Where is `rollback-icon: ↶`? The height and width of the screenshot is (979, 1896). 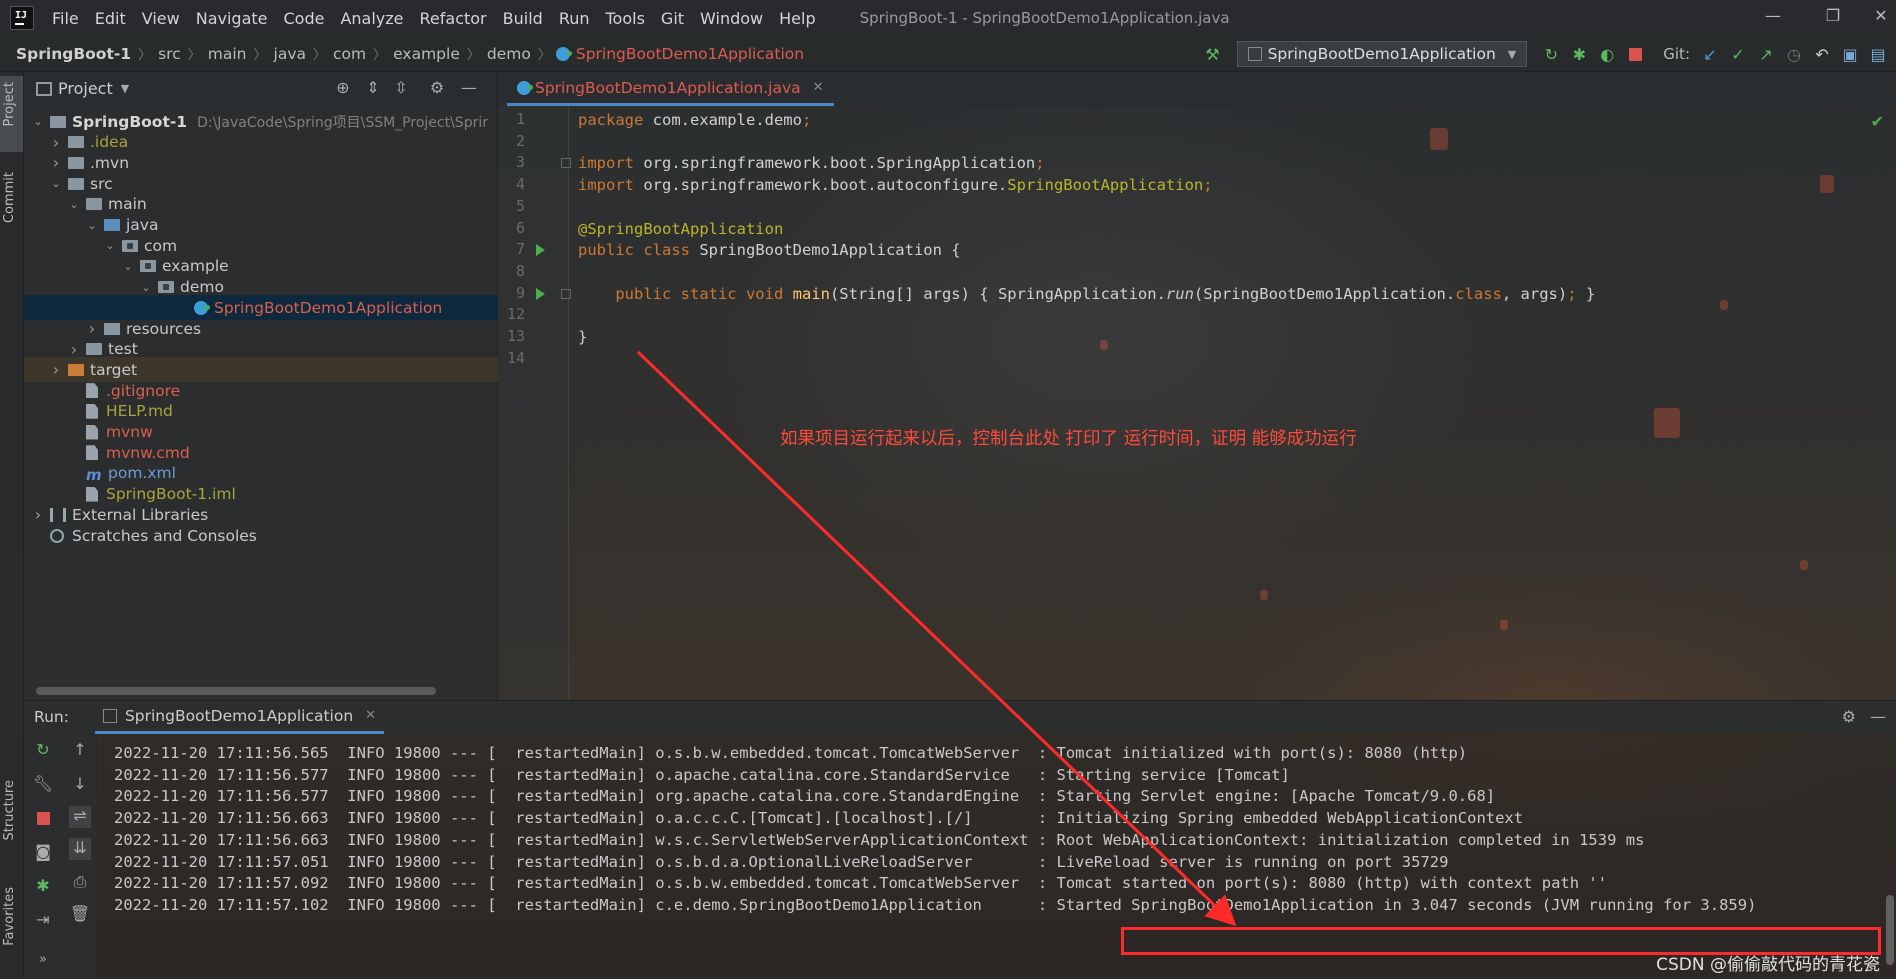
rollback-icon: ↶ is located at coordinates (1822, 54).